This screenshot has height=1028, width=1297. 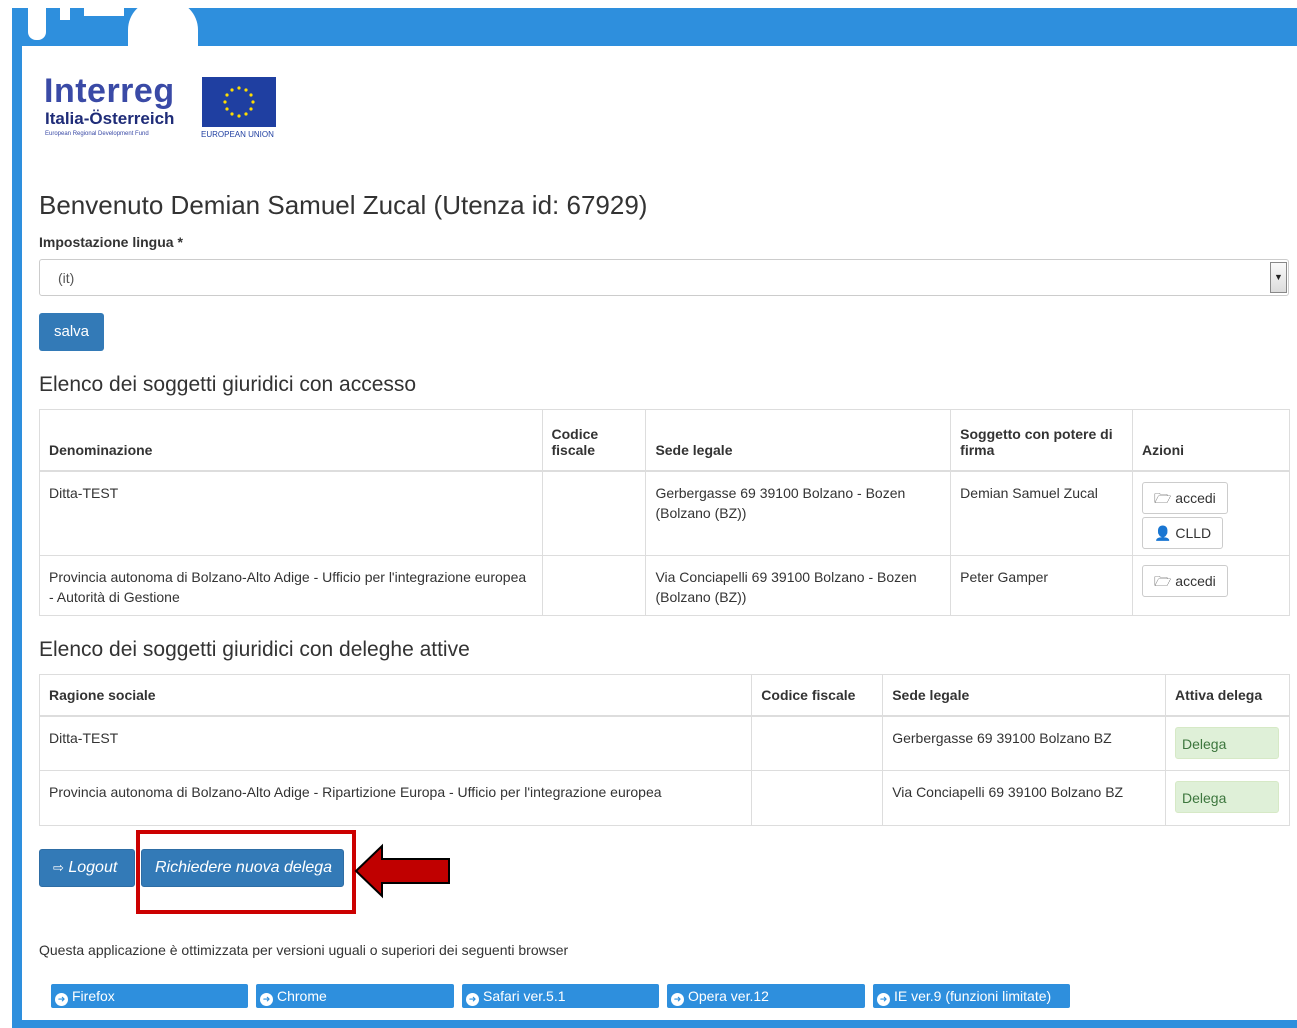 What do you see at coordinates (524, 996) in the screenshot?
I see `browser-label: Safari ver.5.1` at bounding box center [524, 996].